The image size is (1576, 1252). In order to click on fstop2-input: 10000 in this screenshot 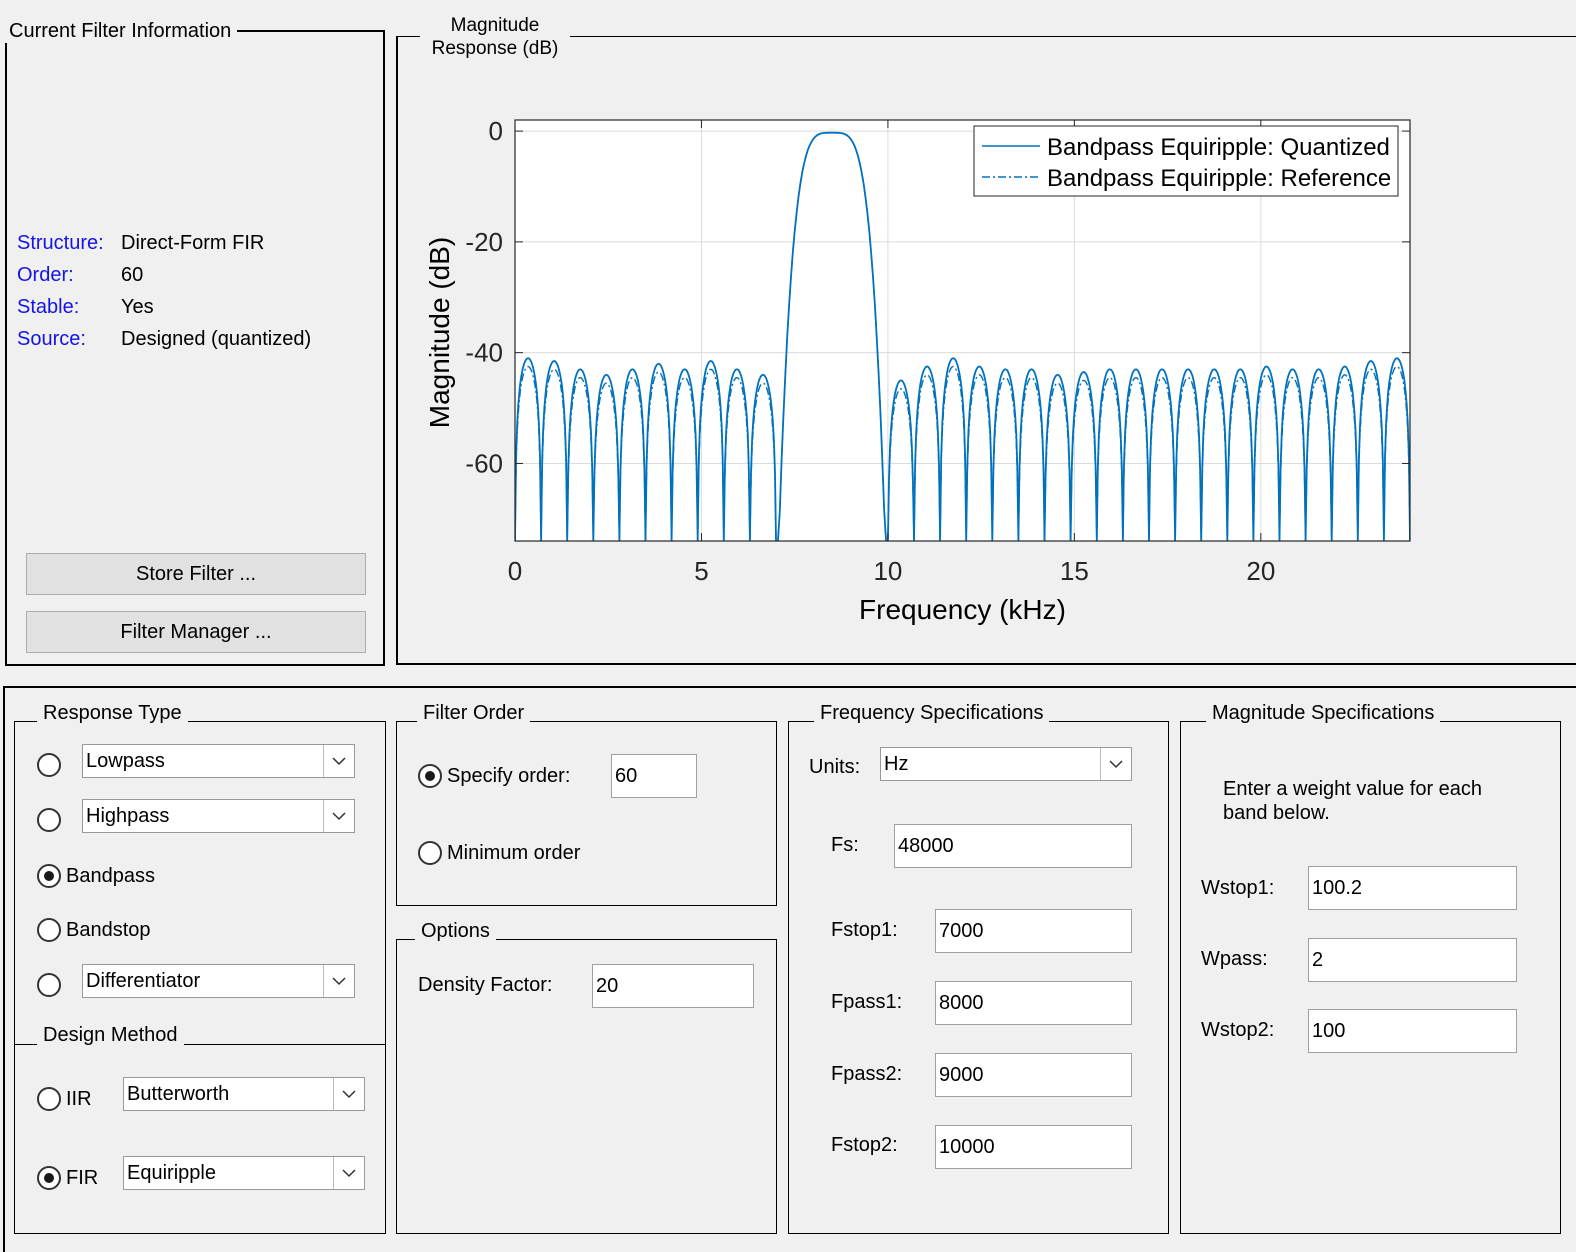, I will do `click(1033, 1147)`.